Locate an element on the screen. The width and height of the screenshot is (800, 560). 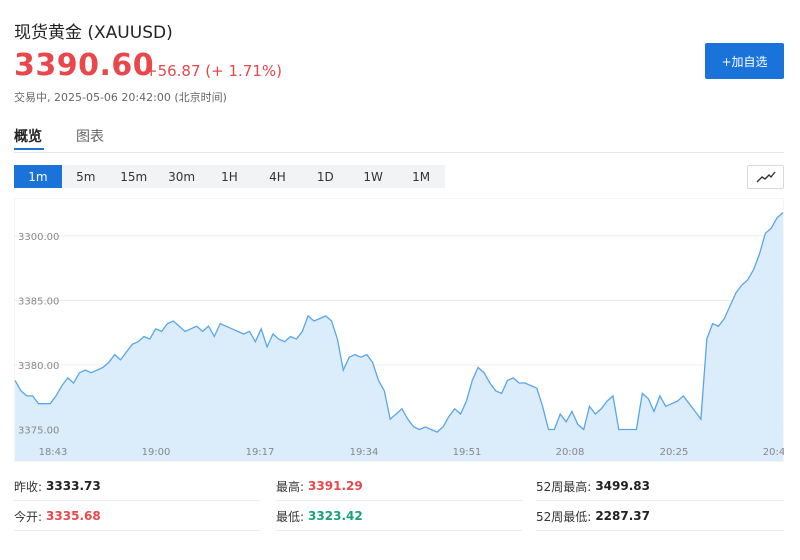
x-tick-label: 20:08 is located at coordinates (570, 452).